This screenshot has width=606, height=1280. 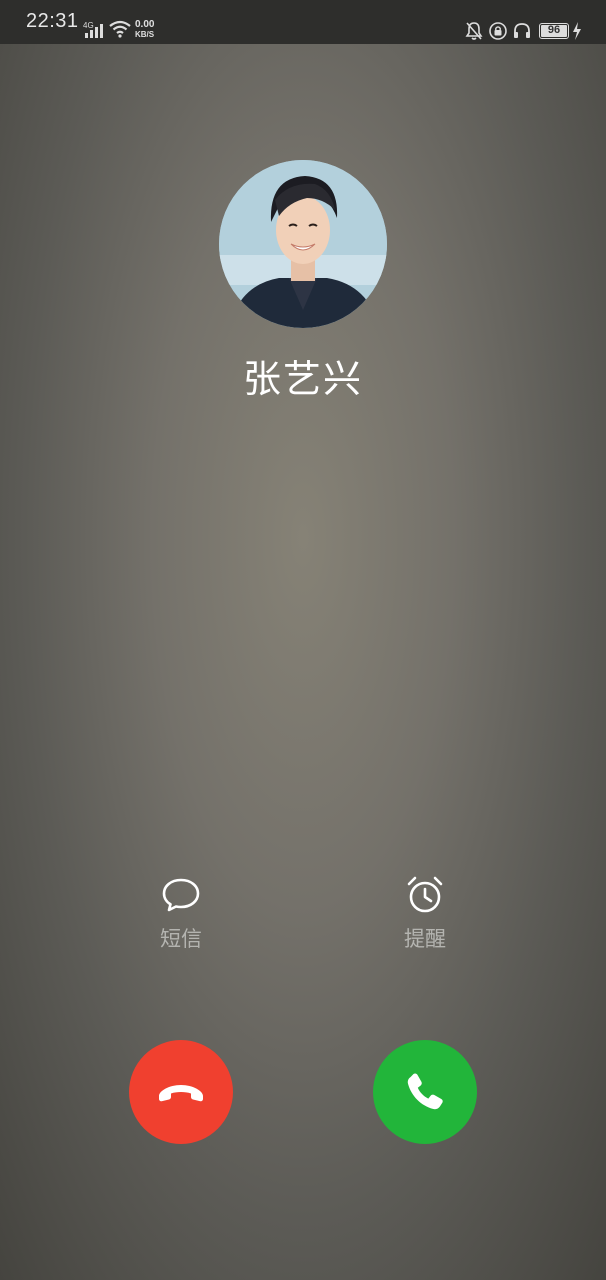 I want to click on message-action: 短信, so click(x=181, y=914).